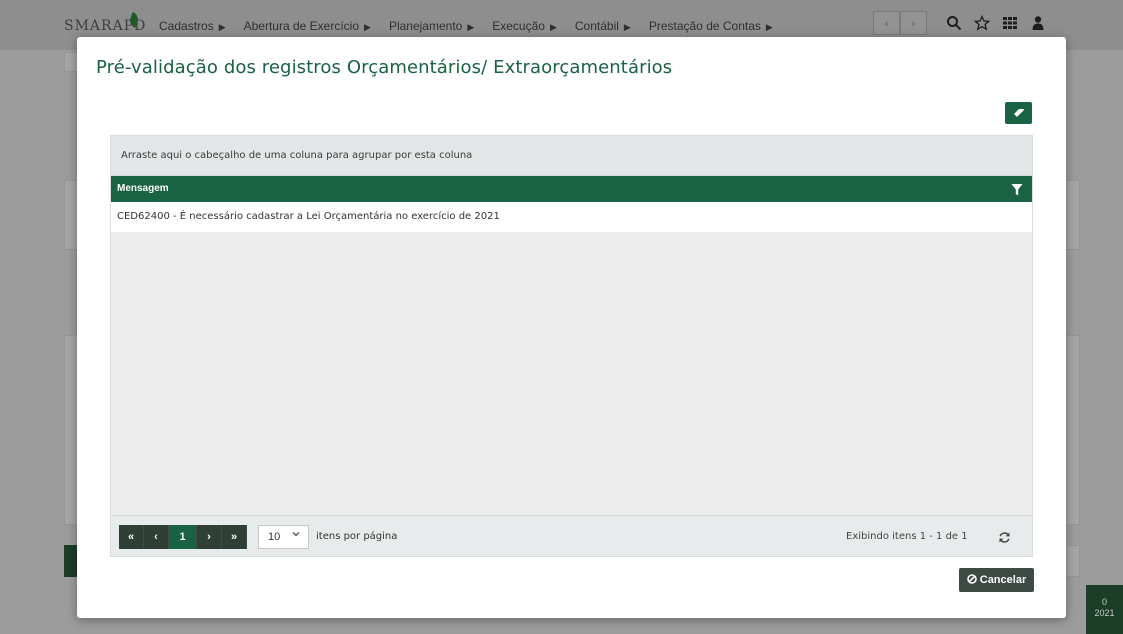  What do you see at coordinates (283, 537) in the screenshot?
I see `page-size-select: 10` at bounding box center [283, 537].